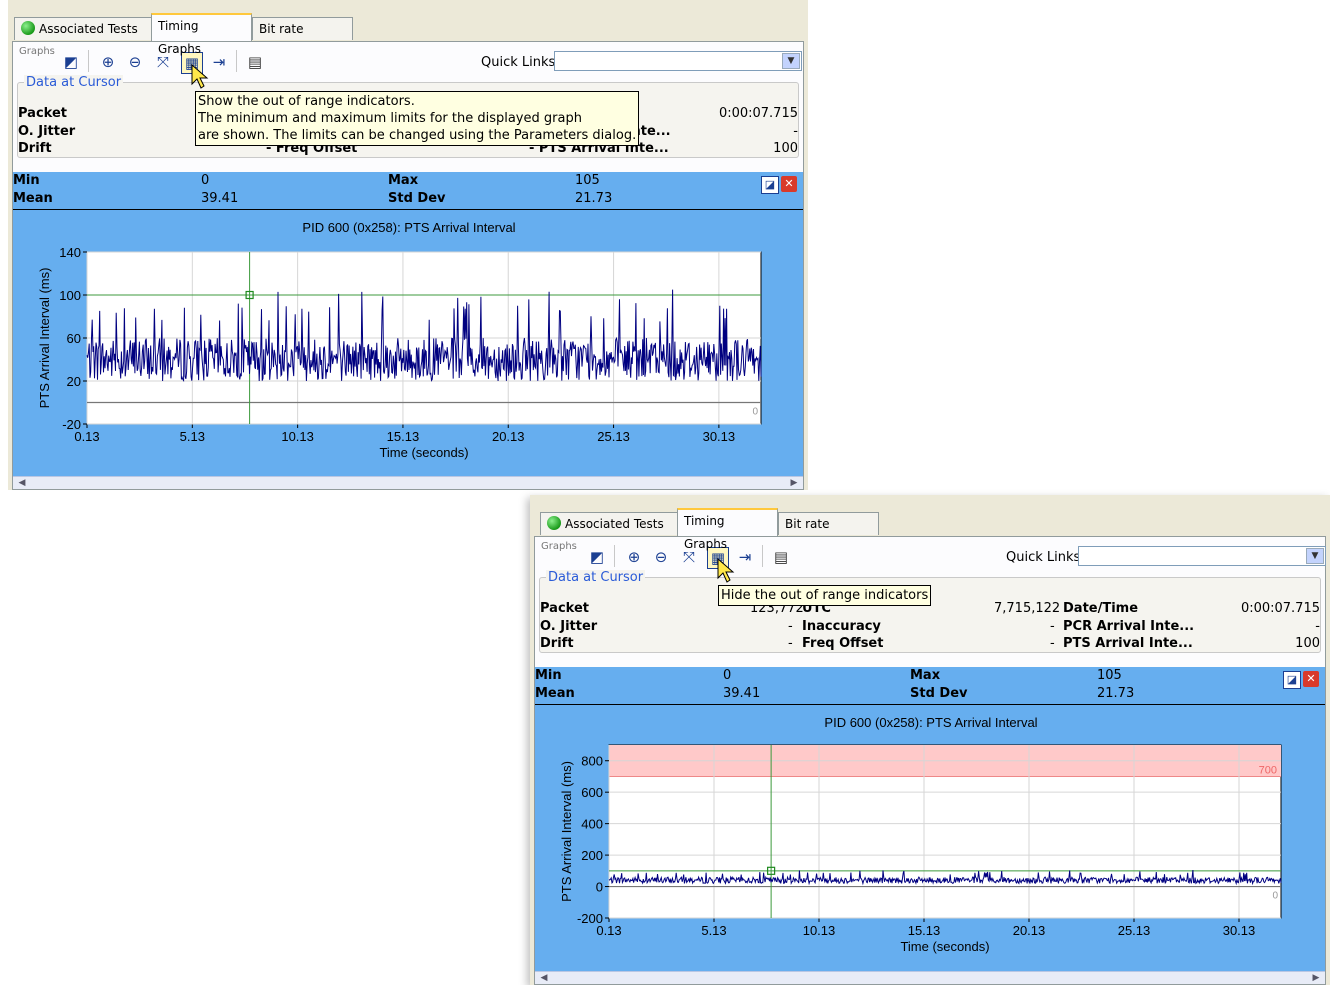 The width and height of the screenshot is (1330, 985). What do you see at coordinates (1052, 643) in the screenshot?
I see `freq-offset-value: -` at bounding box center [1052, 643].